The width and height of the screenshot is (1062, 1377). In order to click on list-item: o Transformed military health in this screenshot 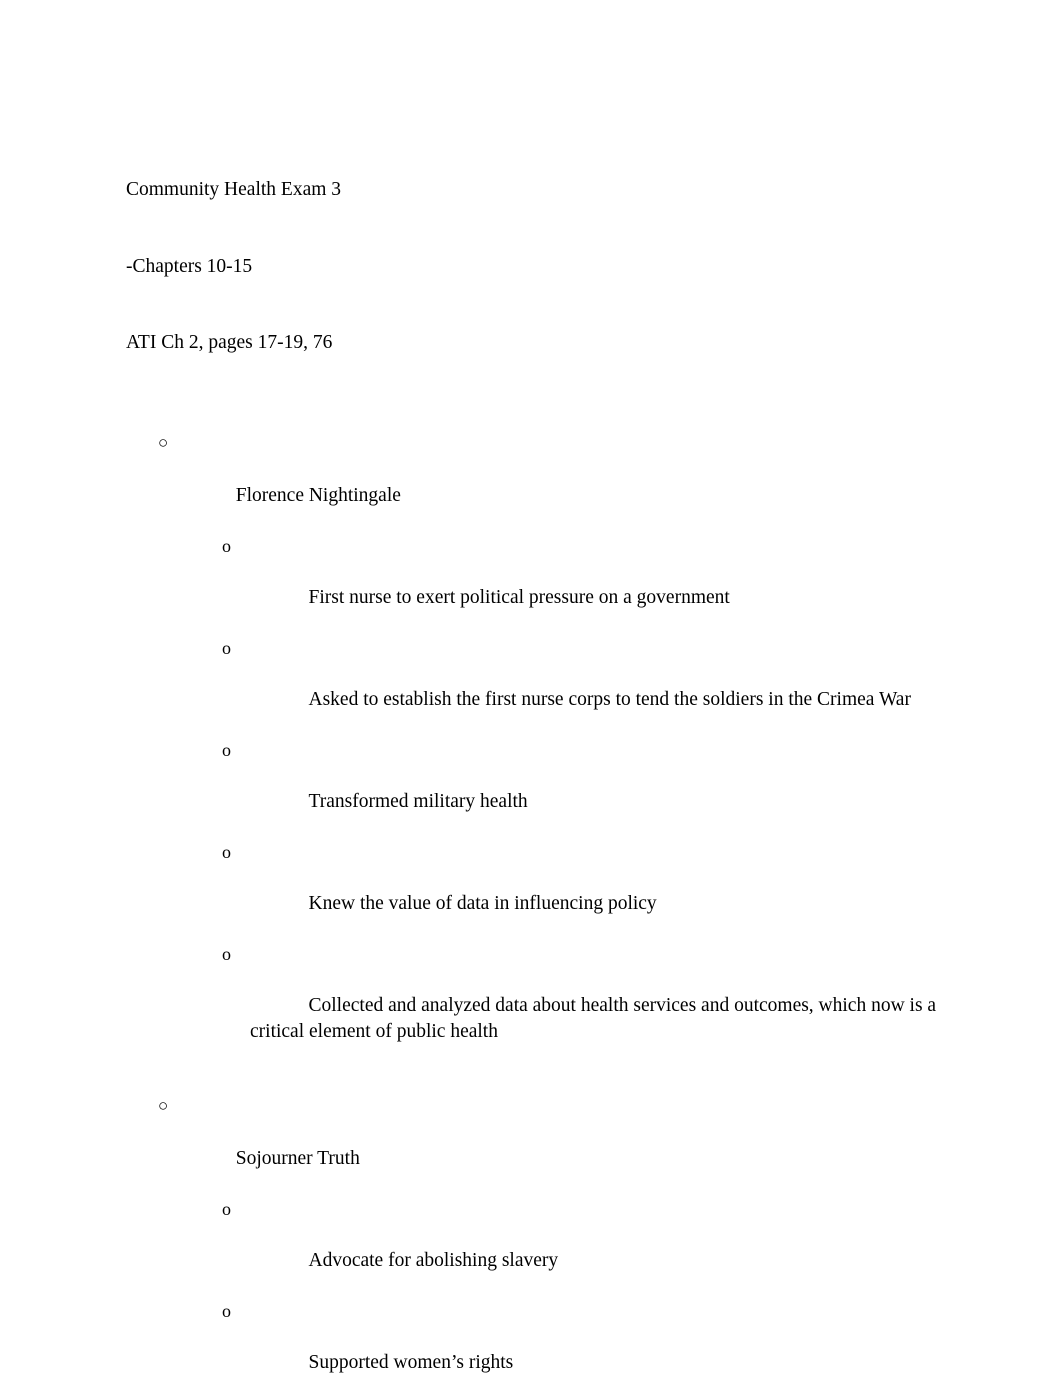, I will do `click(532, 789)`.